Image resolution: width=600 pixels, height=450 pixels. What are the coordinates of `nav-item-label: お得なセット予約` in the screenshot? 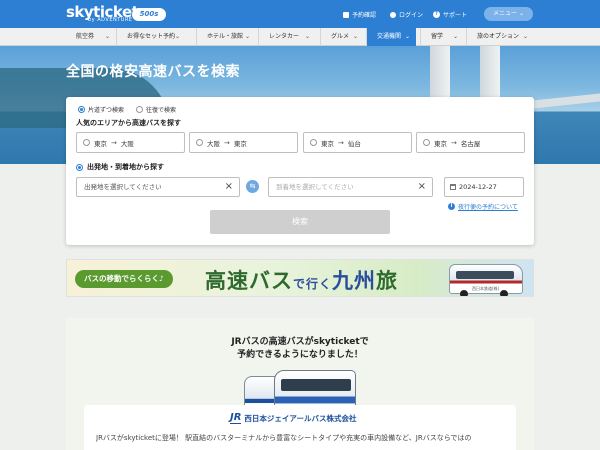 It's located at (151, 36).